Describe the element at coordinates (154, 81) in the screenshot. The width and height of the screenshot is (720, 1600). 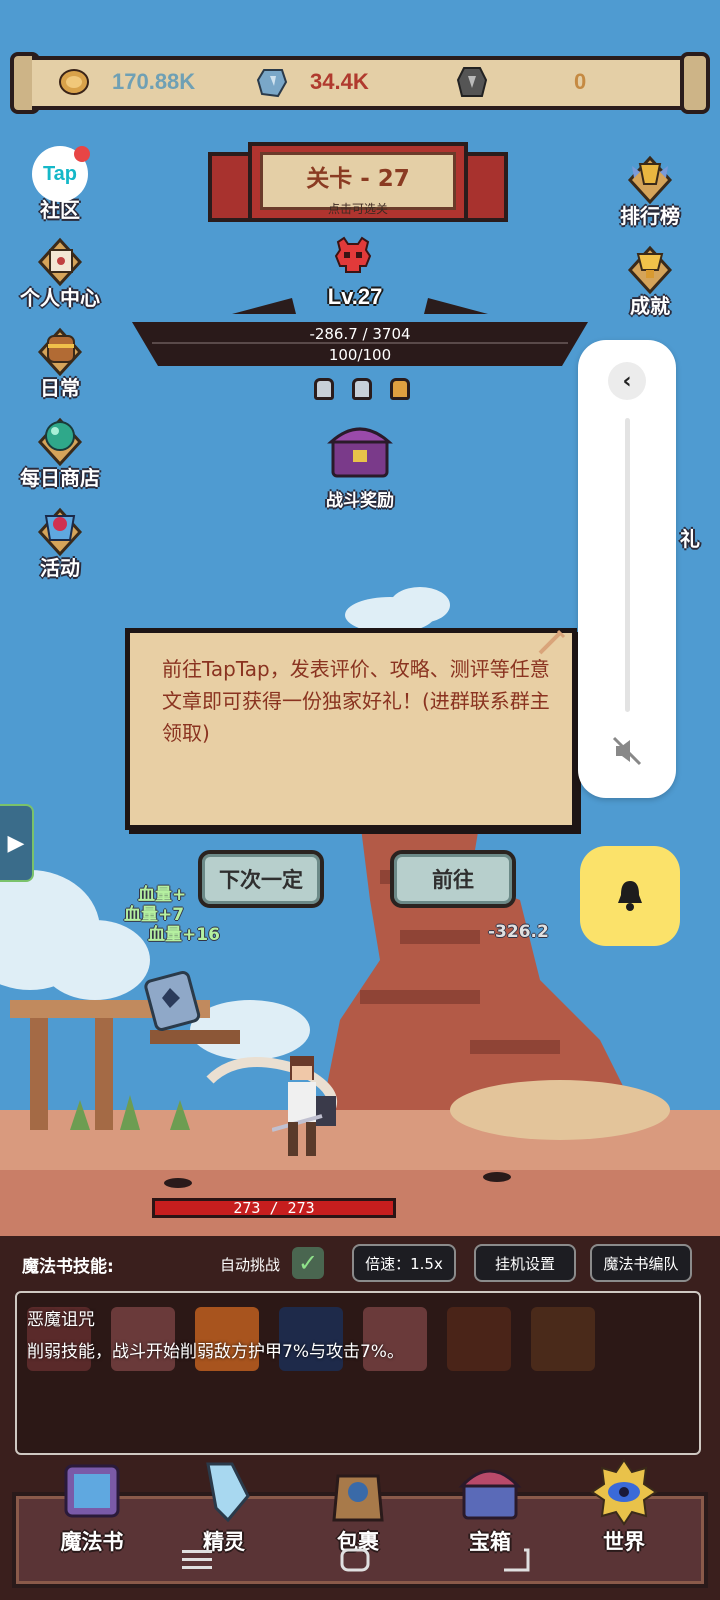
I see `coins-value: 170.88K` at that location.